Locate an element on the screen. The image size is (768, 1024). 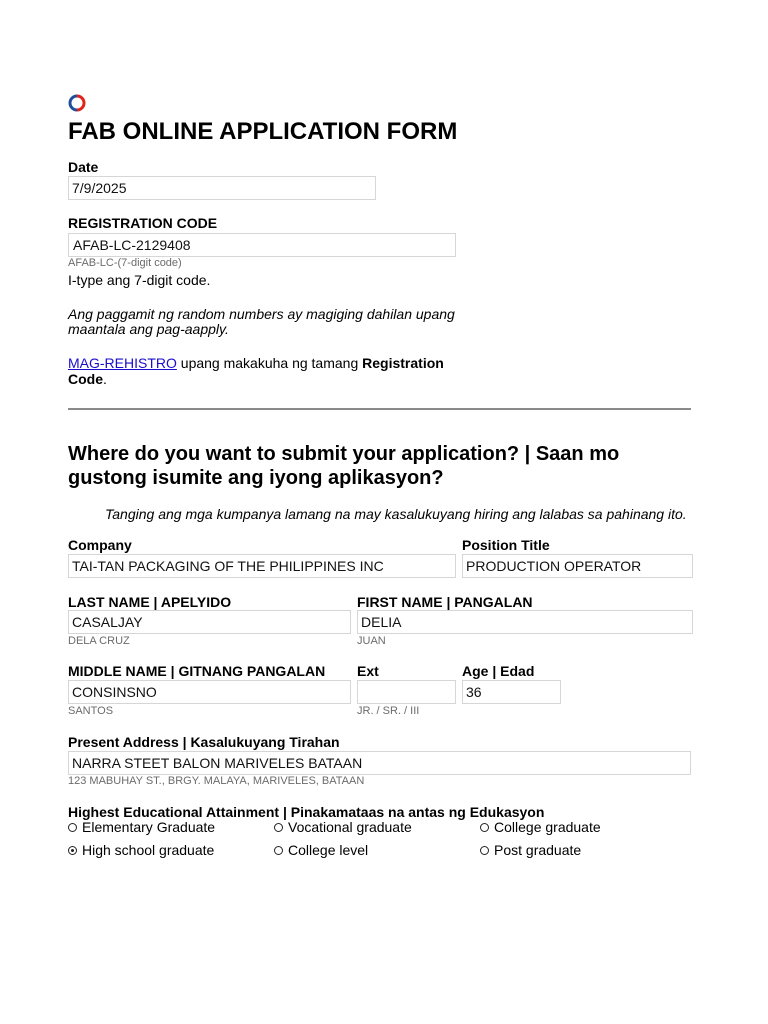
first-name-hint: JUAN is located at coordinates (371, 641).